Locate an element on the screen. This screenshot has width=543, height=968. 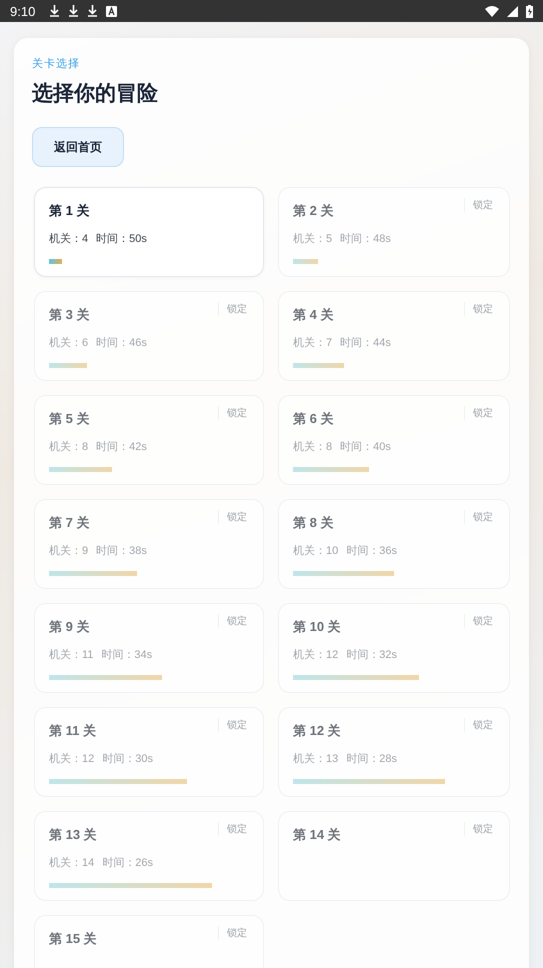
time-limit: 时间：50s is located at coordinates (121, 239).